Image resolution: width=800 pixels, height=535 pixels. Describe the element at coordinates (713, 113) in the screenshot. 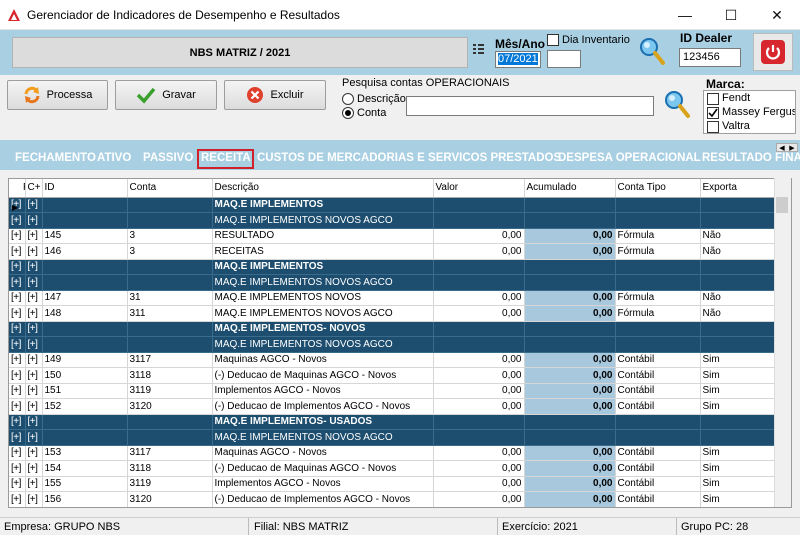

I see `marca-checkbox-massey-ferguson` at that location.